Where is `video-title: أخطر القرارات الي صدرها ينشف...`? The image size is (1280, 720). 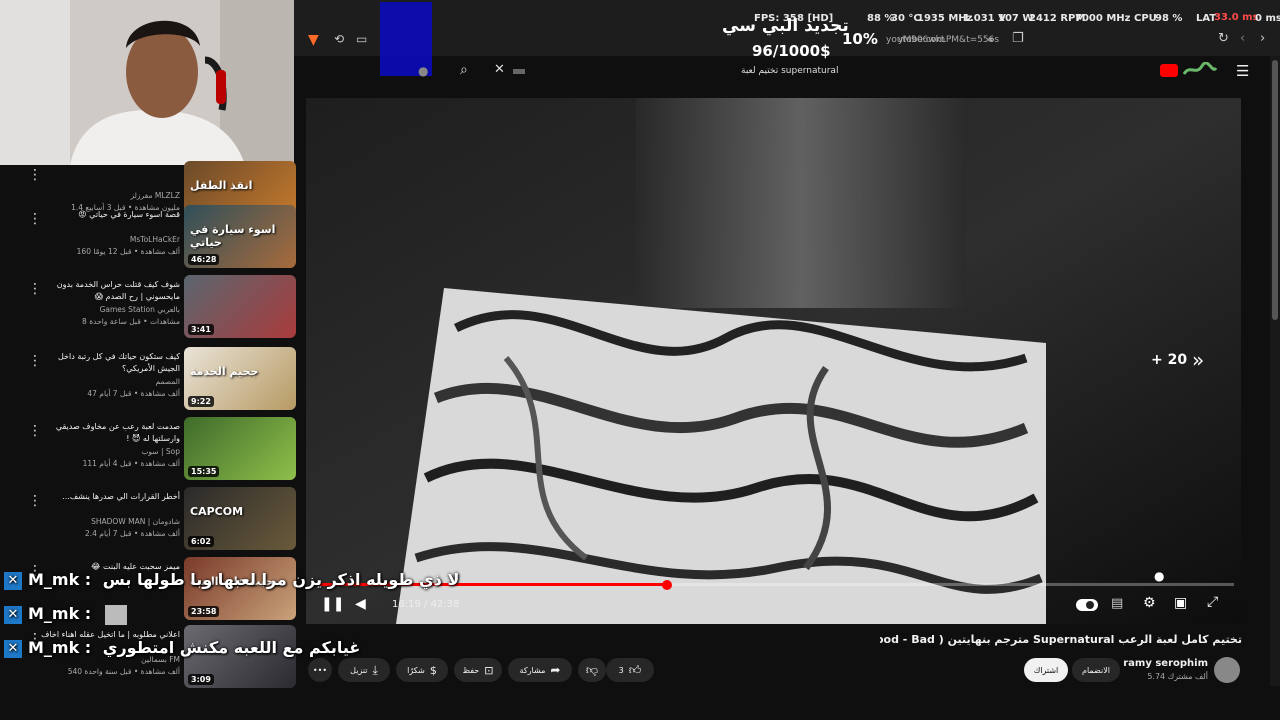
video-title: أخطر القرارات الي صدرها ينشف... is located at coordinates (110, 497).